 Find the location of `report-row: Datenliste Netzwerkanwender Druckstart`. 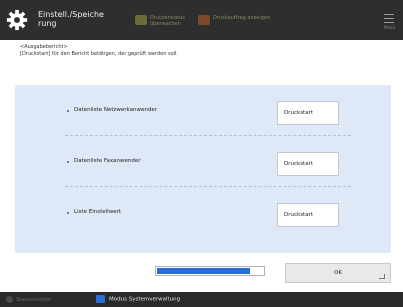

report-row: Datenliste Netzwerkanwender Druckstart is located at coordinates (203, 113).